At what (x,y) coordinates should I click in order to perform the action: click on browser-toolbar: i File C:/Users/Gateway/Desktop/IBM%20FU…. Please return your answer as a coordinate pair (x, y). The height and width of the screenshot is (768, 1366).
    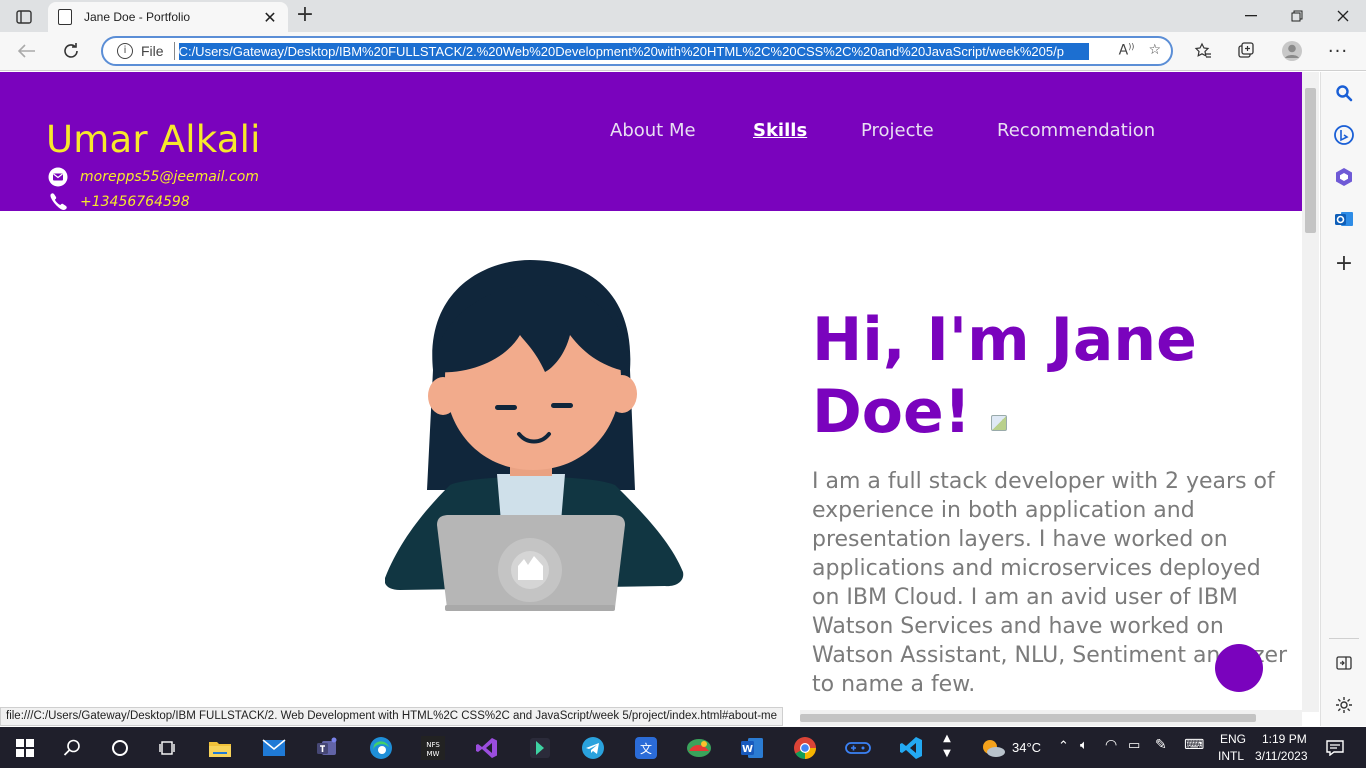
    Looking at the image, I should click on (683, 51).